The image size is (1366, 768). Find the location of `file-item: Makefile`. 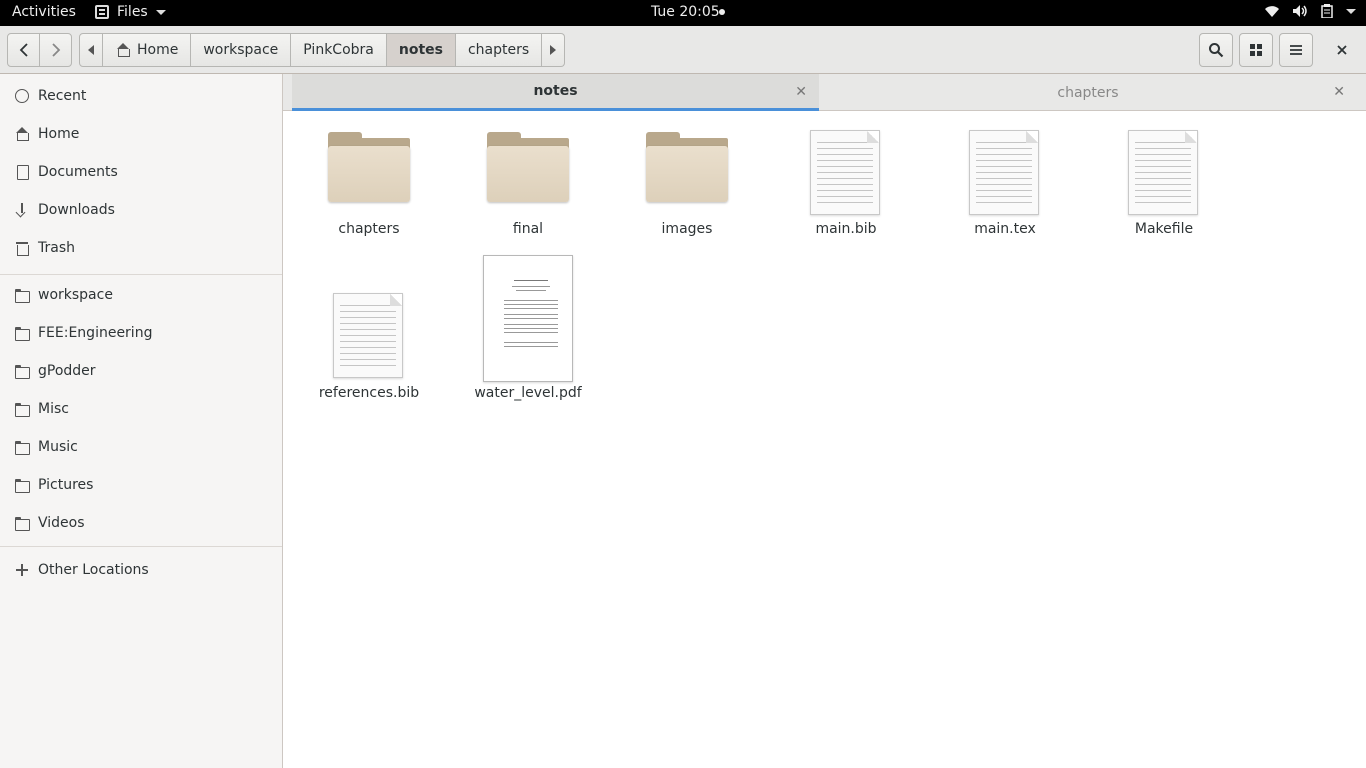

file-item: Makefile is located at coordinates (1164, 186).